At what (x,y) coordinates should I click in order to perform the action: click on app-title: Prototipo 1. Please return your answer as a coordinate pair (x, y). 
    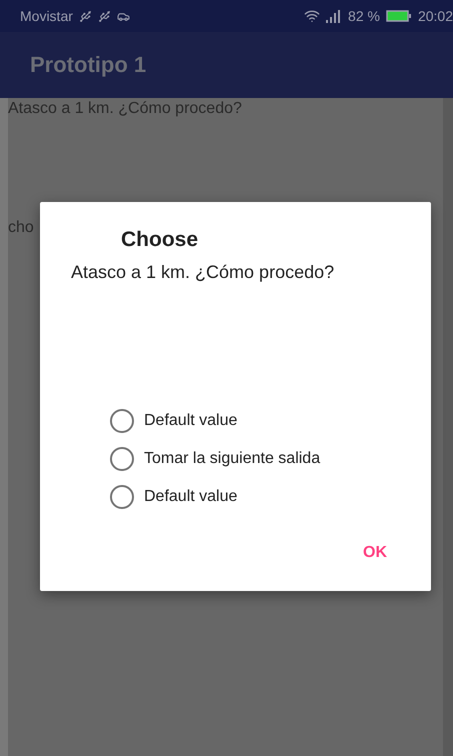
    Looking at the image, I should click on (88, 65).